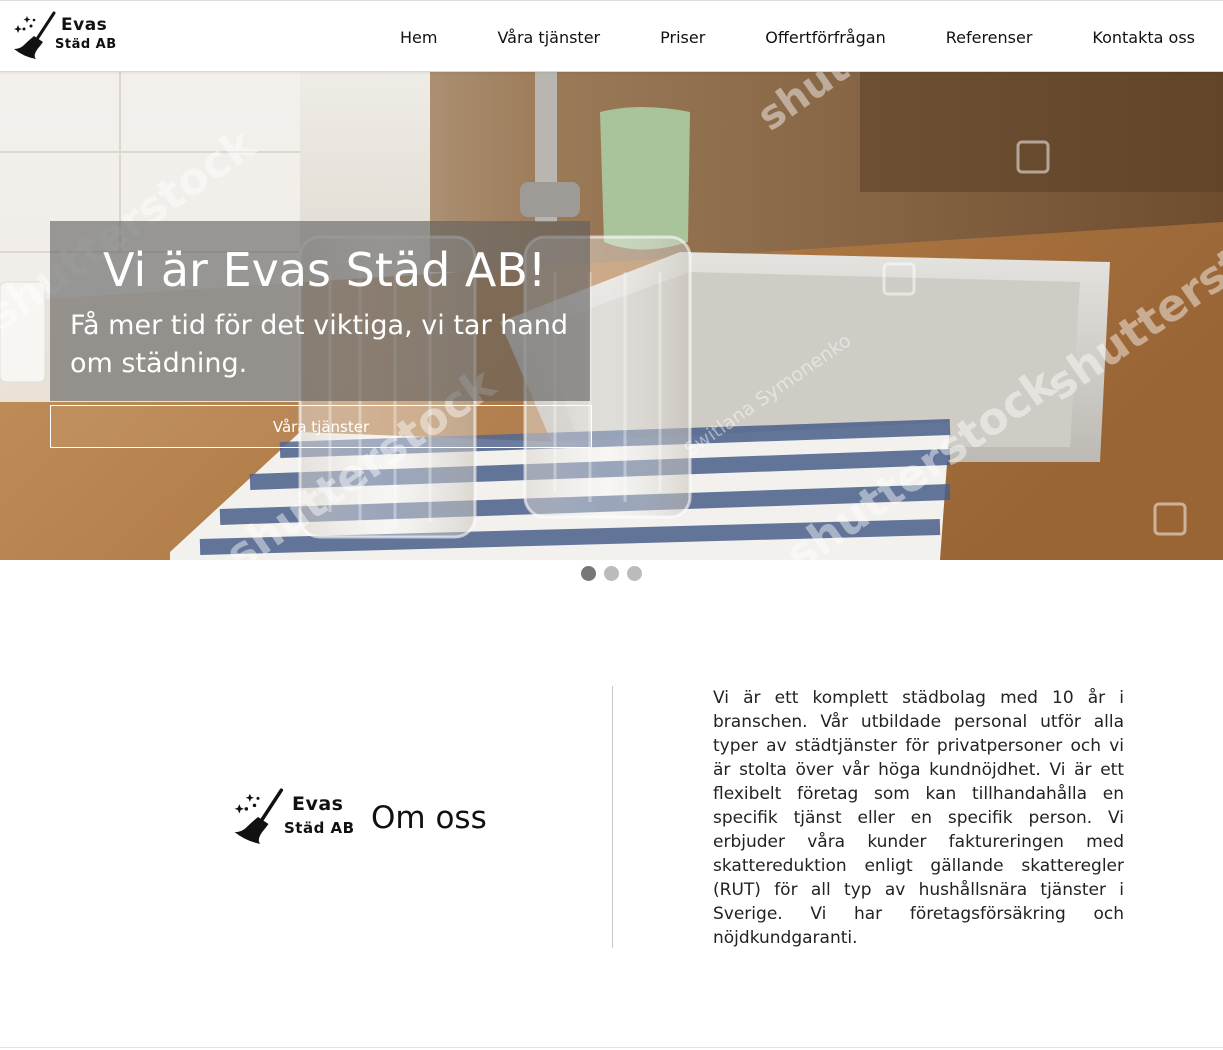 The height and width of the screenshot is (1050, 1223). I want to click on about-brand-line2: Städ AB, so click(319, 828).